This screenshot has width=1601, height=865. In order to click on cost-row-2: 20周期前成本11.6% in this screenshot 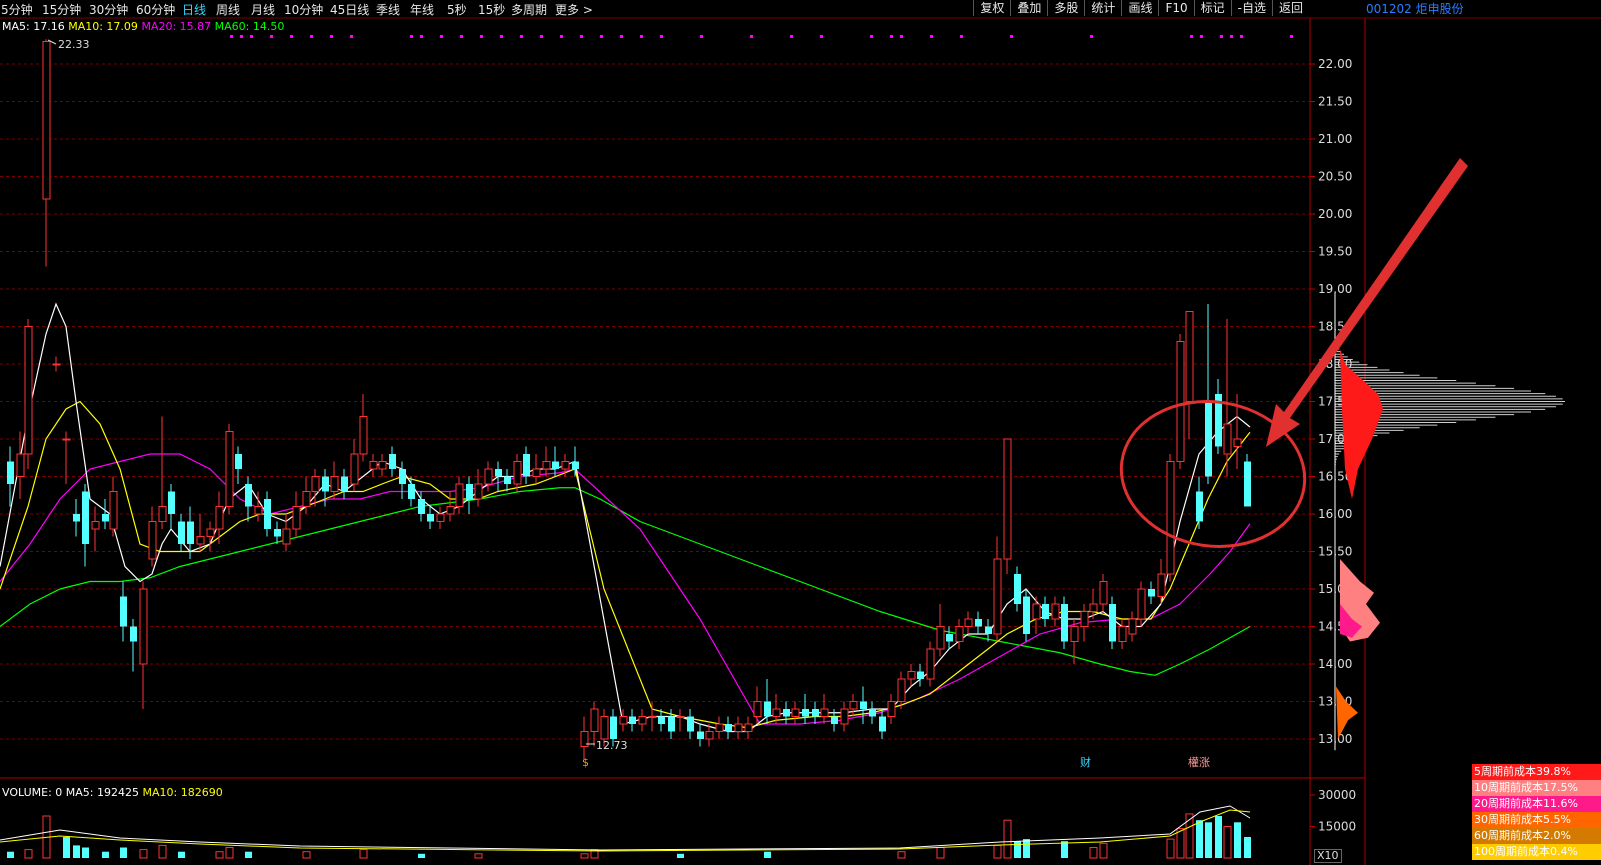, I will do `click(1536, 804)`.